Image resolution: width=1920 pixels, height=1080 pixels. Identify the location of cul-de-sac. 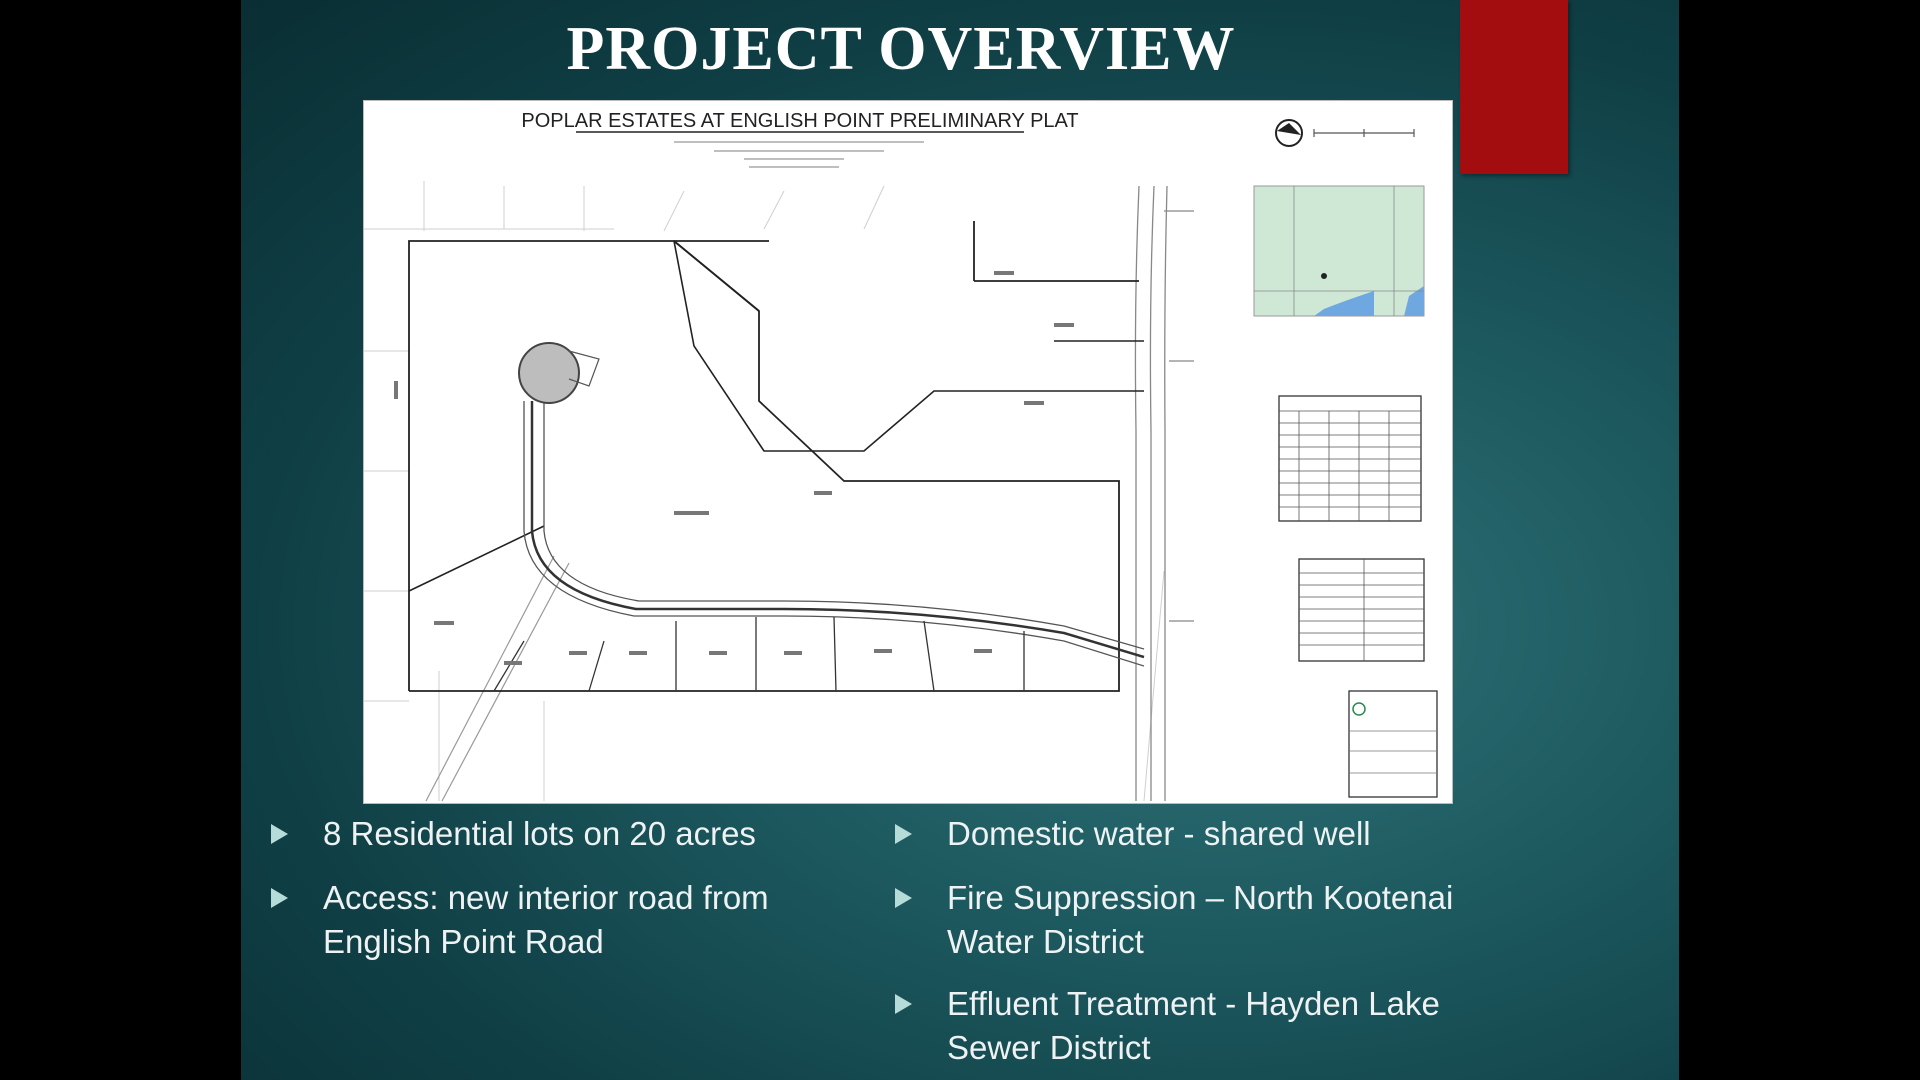
(549, 373).